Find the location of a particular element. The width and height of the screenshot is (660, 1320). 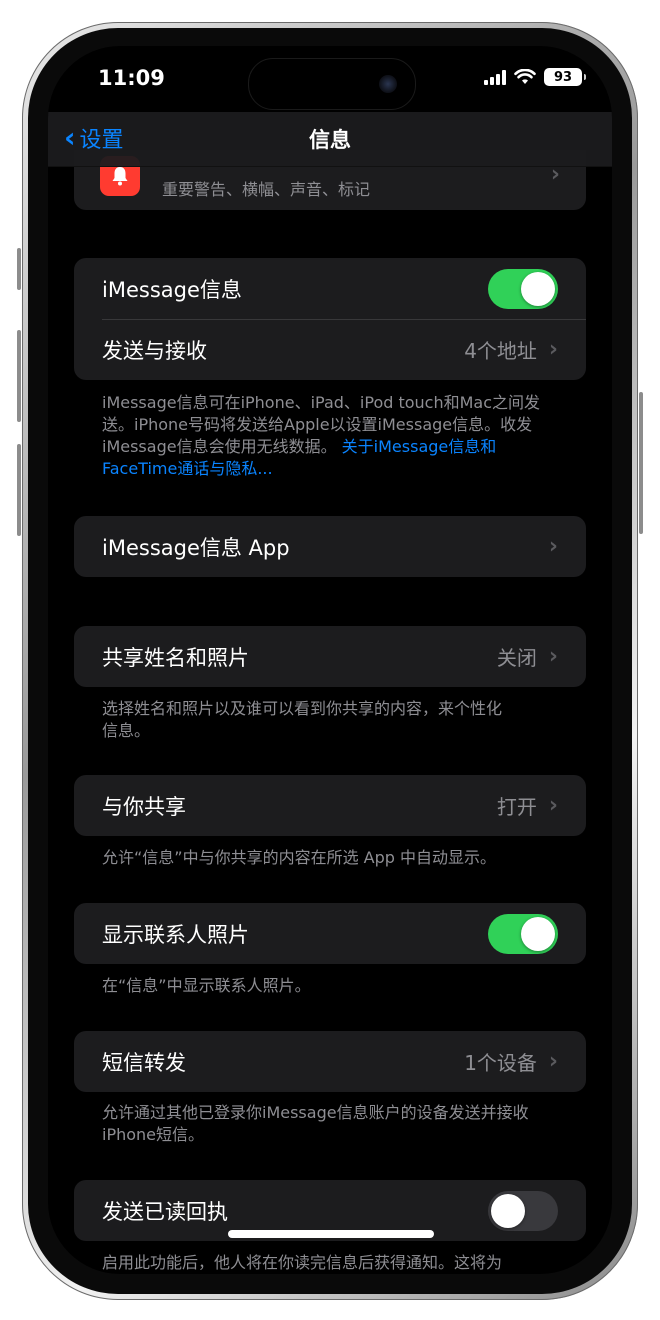

status-icons: 93 is located at coordinates (535, 77).